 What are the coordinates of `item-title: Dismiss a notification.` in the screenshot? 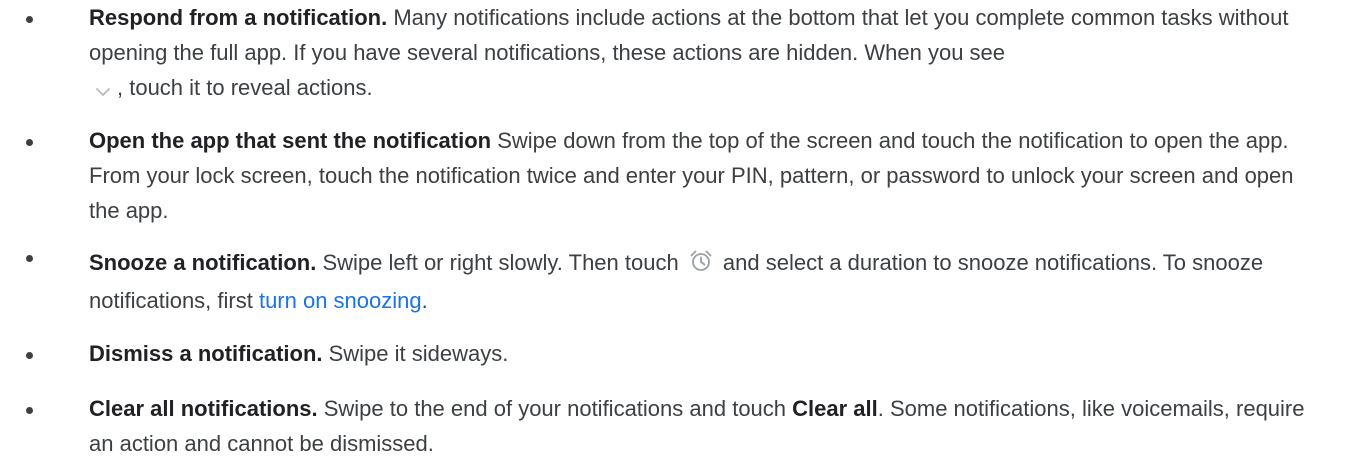 It's located at (206, 353).